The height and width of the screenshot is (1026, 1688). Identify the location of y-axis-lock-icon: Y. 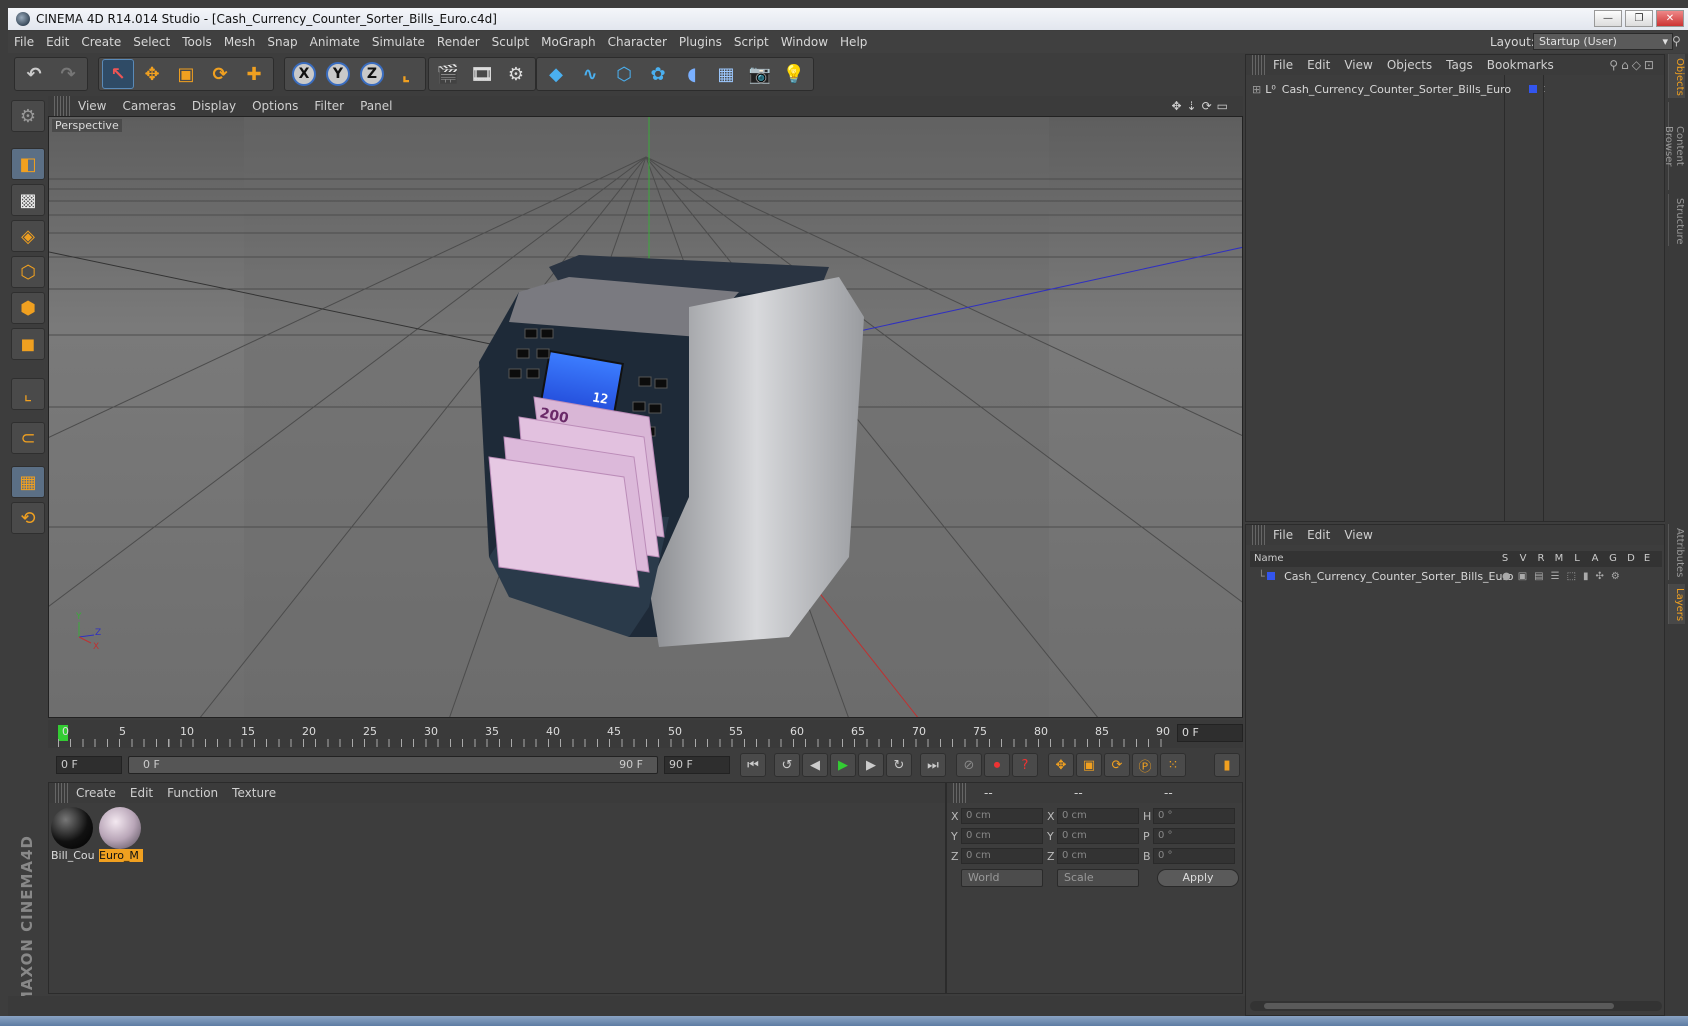
(338, 74).